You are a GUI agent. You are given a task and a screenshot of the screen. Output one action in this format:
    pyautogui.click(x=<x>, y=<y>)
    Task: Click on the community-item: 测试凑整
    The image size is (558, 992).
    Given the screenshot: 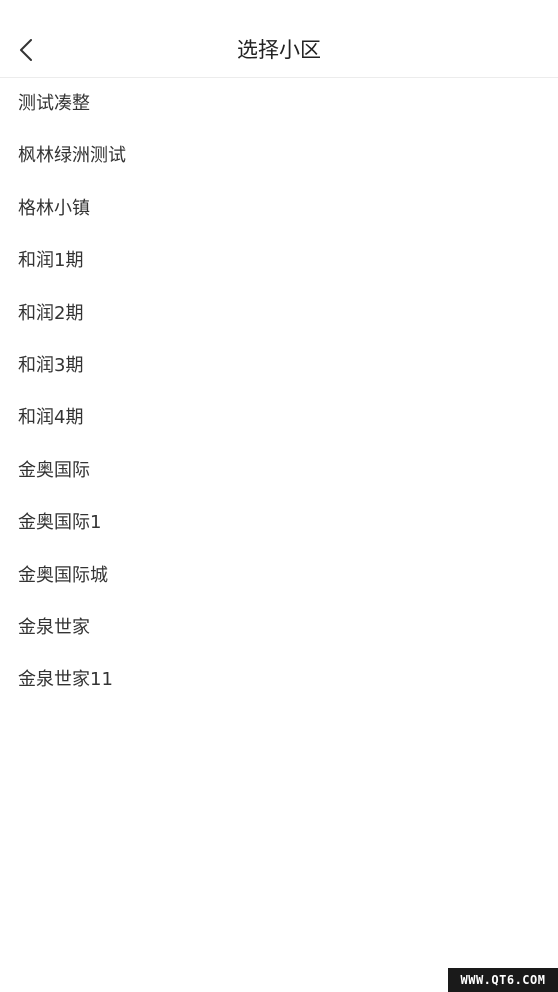 What is the action you would take?
    pyautogui.click(x=279, y=104)
    